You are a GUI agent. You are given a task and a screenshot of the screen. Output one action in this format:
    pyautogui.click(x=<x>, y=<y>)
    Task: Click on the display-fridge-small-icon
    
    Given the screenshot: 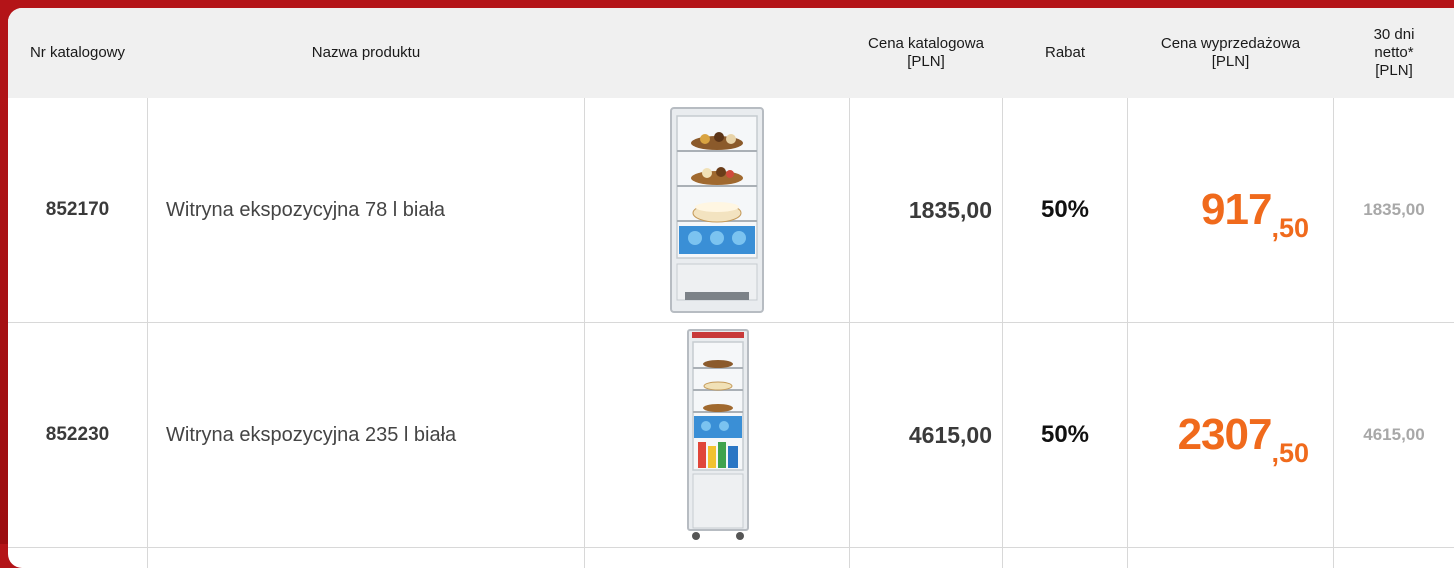 What is the action you would take?
    pyautogui.click(x=717, y=210)
    